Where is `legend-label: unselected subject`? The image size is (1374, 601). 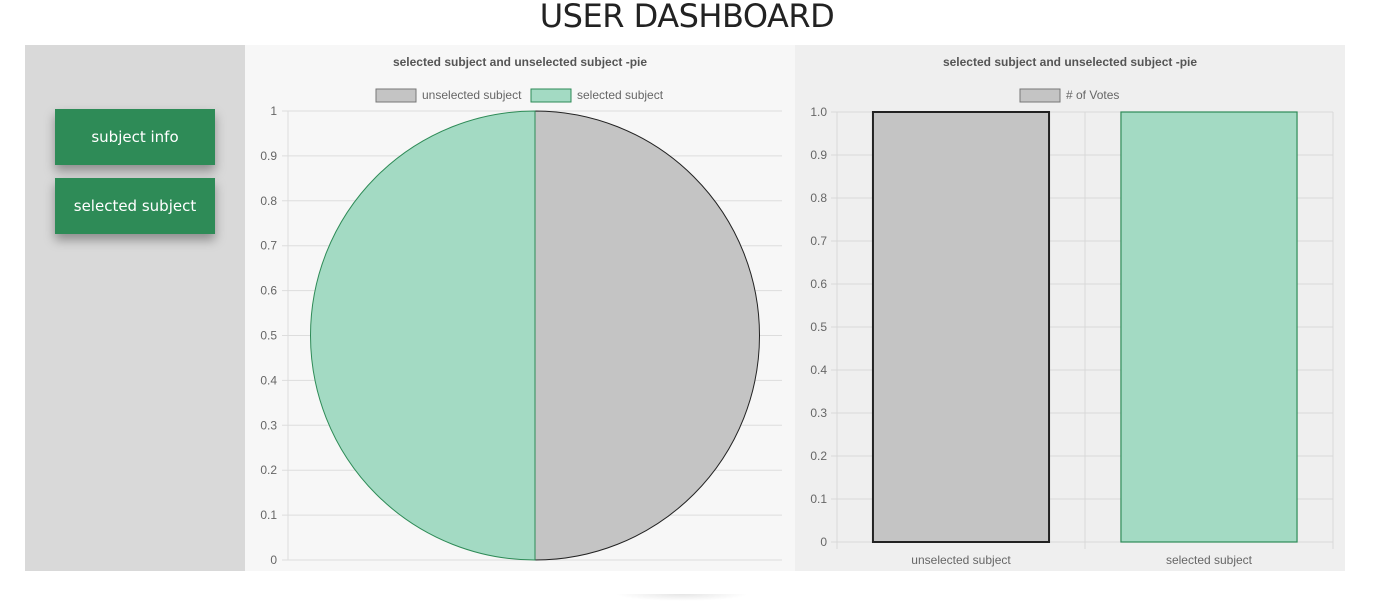
legend-label: unselected subject is located at coordinates (472, 95).